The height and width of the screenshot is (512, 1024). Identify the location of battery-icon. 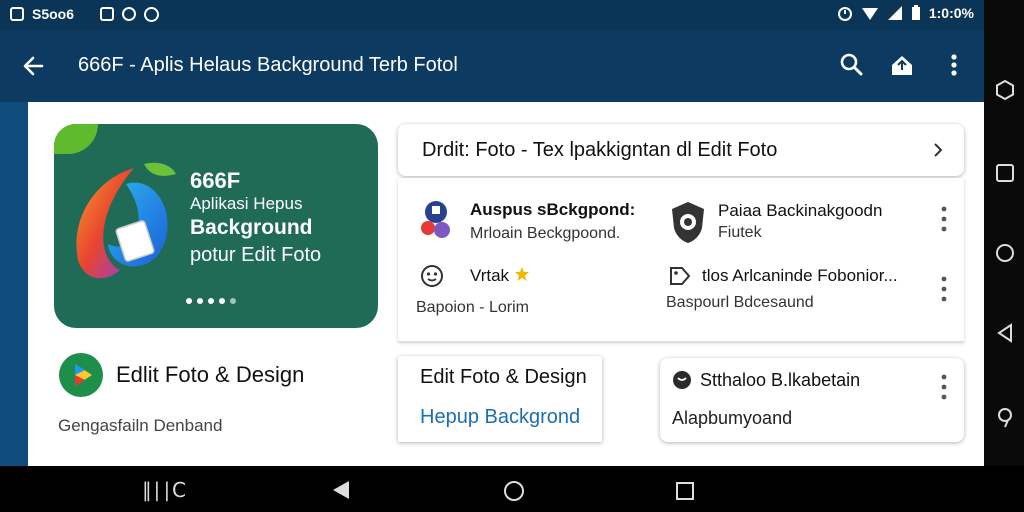
(915, 12).